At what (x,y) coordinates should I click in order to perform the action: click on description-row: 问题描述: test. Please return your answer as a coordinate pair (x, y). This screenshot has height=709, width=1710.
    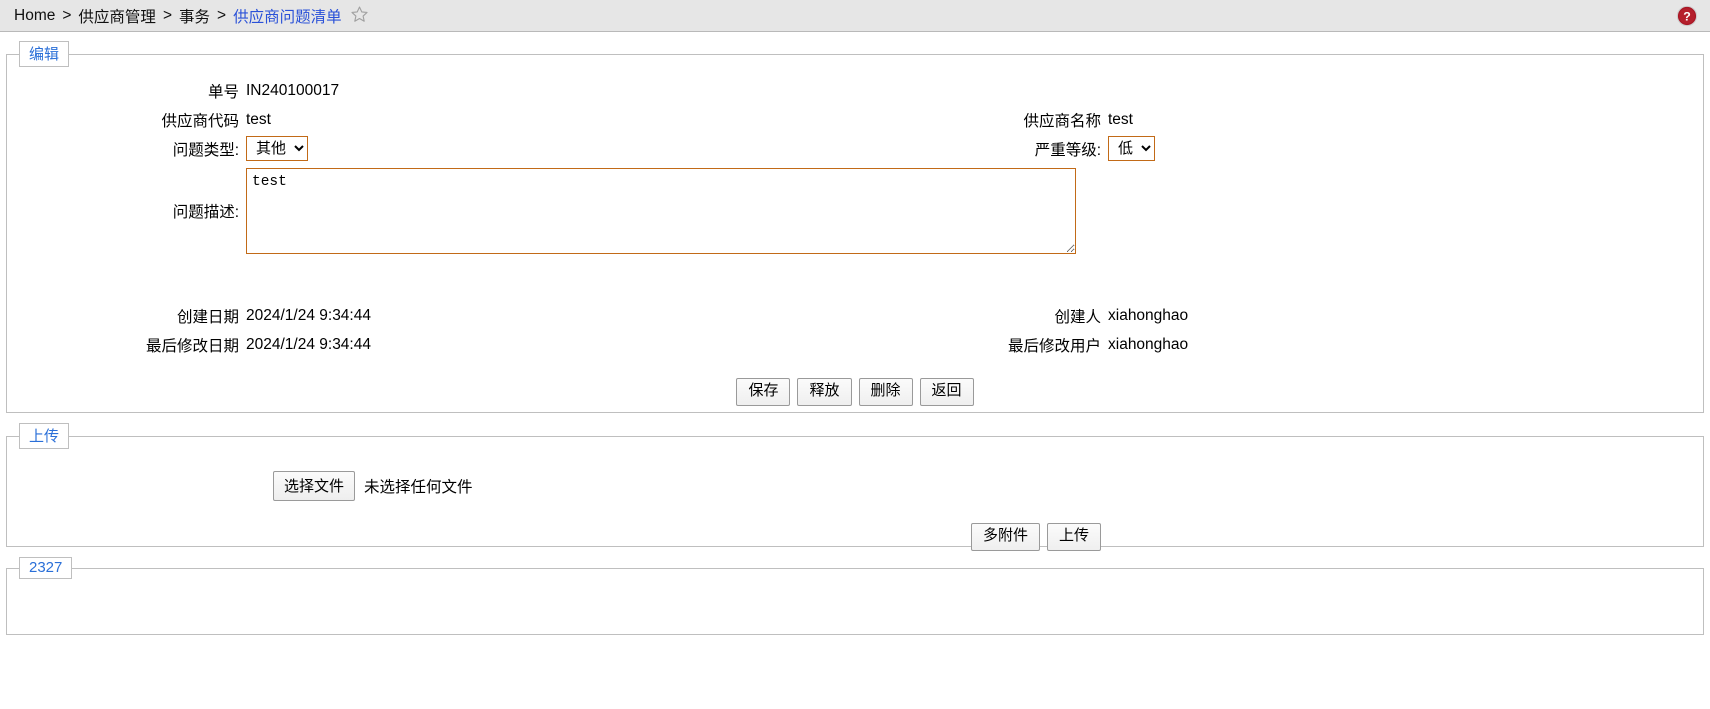
    Looking at the image, I should click on (855, 211).